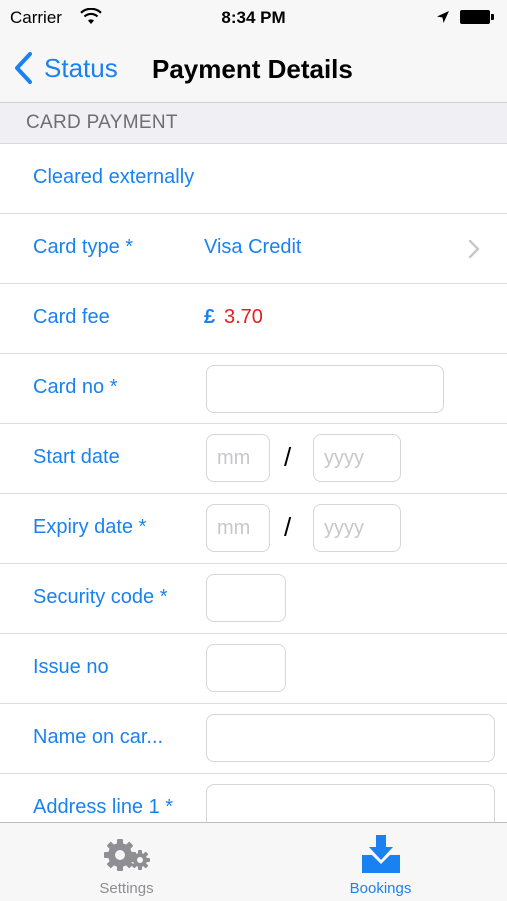 The image size is (507, 901). I want to click on security-code-row: Security code *, so click(253, 599).